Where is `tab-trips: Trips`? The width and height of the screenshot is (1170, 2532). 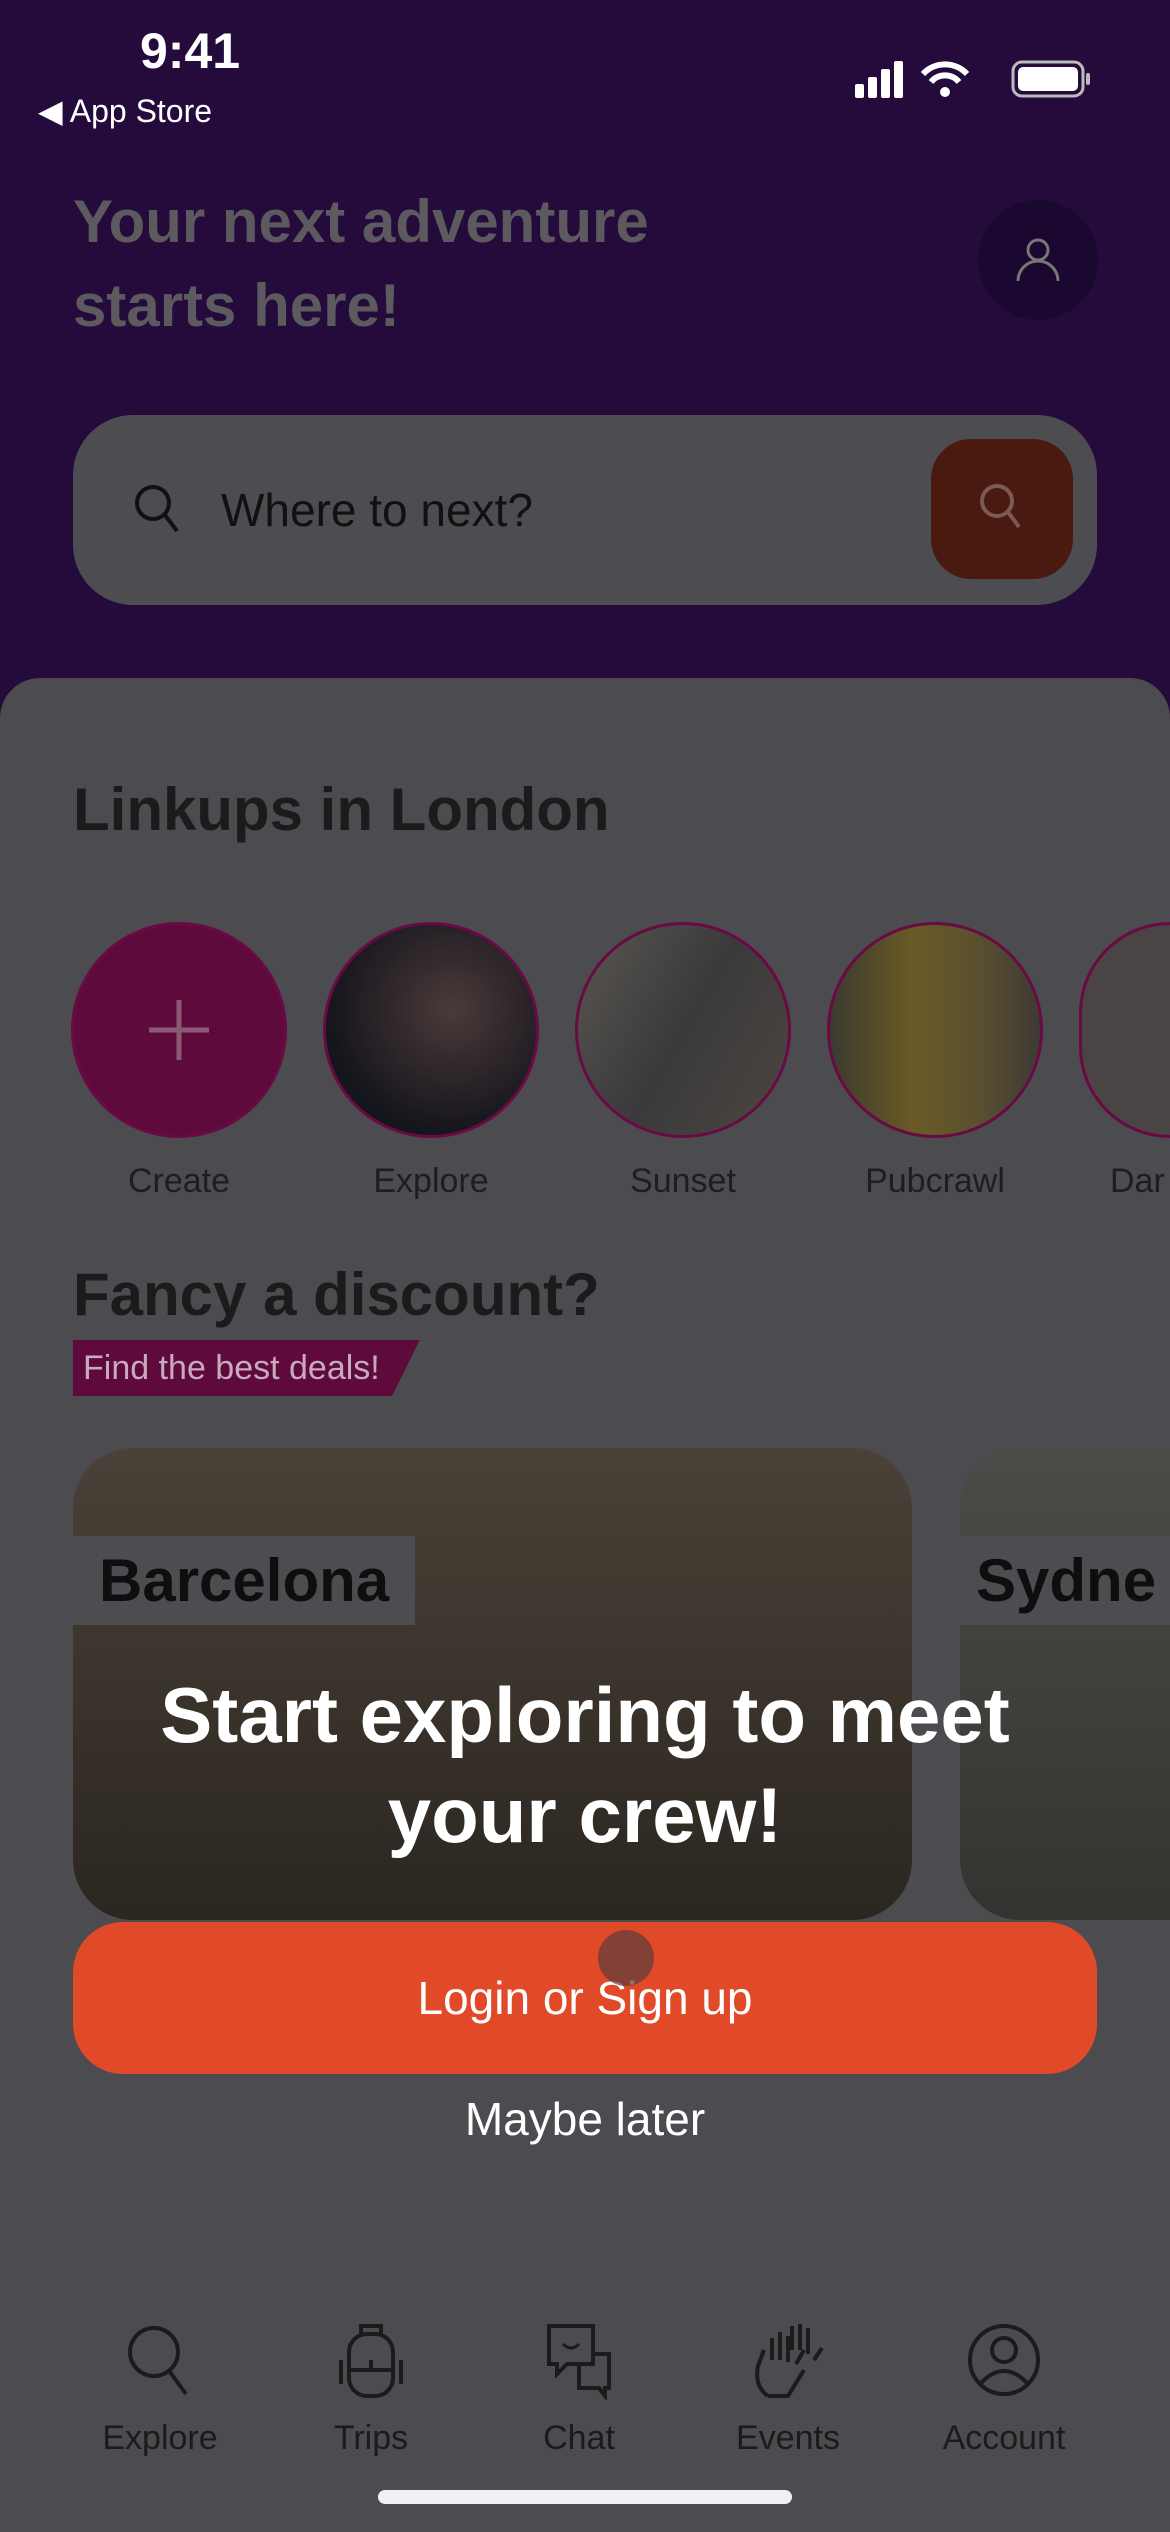 tab-trips: Trips is located at coordinates (371, 2389).